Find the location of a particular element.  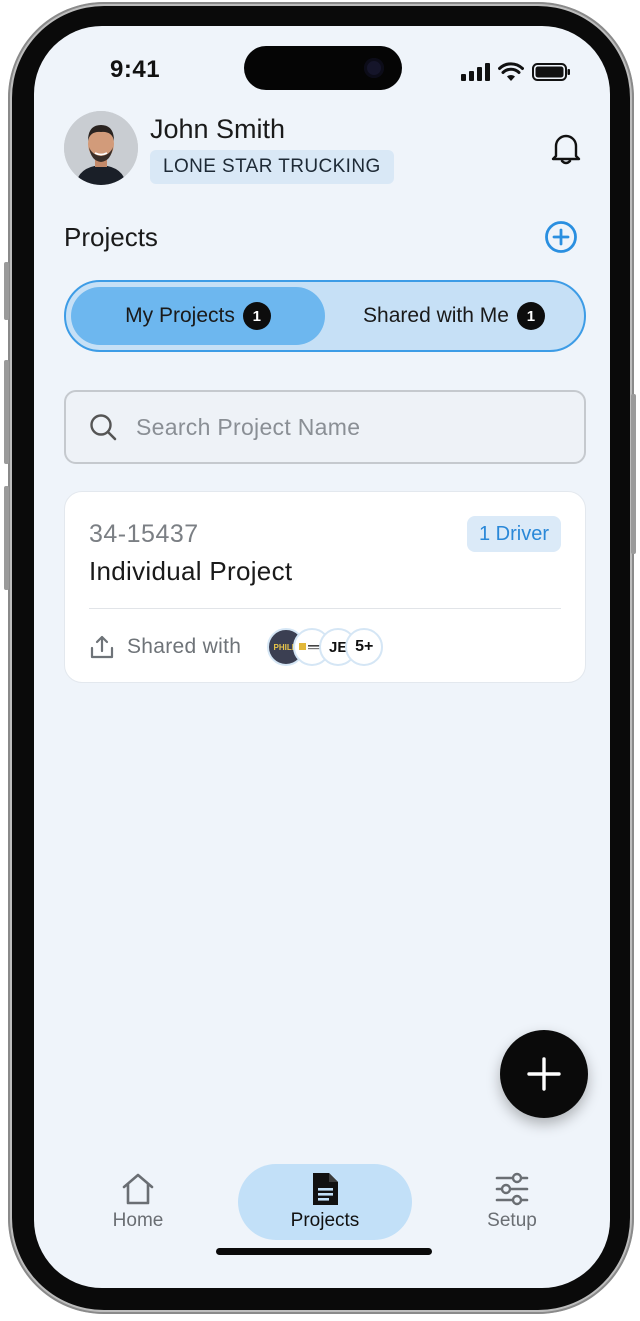

driver-count-badge: 1 Driver is located at coordinates (513, 534).